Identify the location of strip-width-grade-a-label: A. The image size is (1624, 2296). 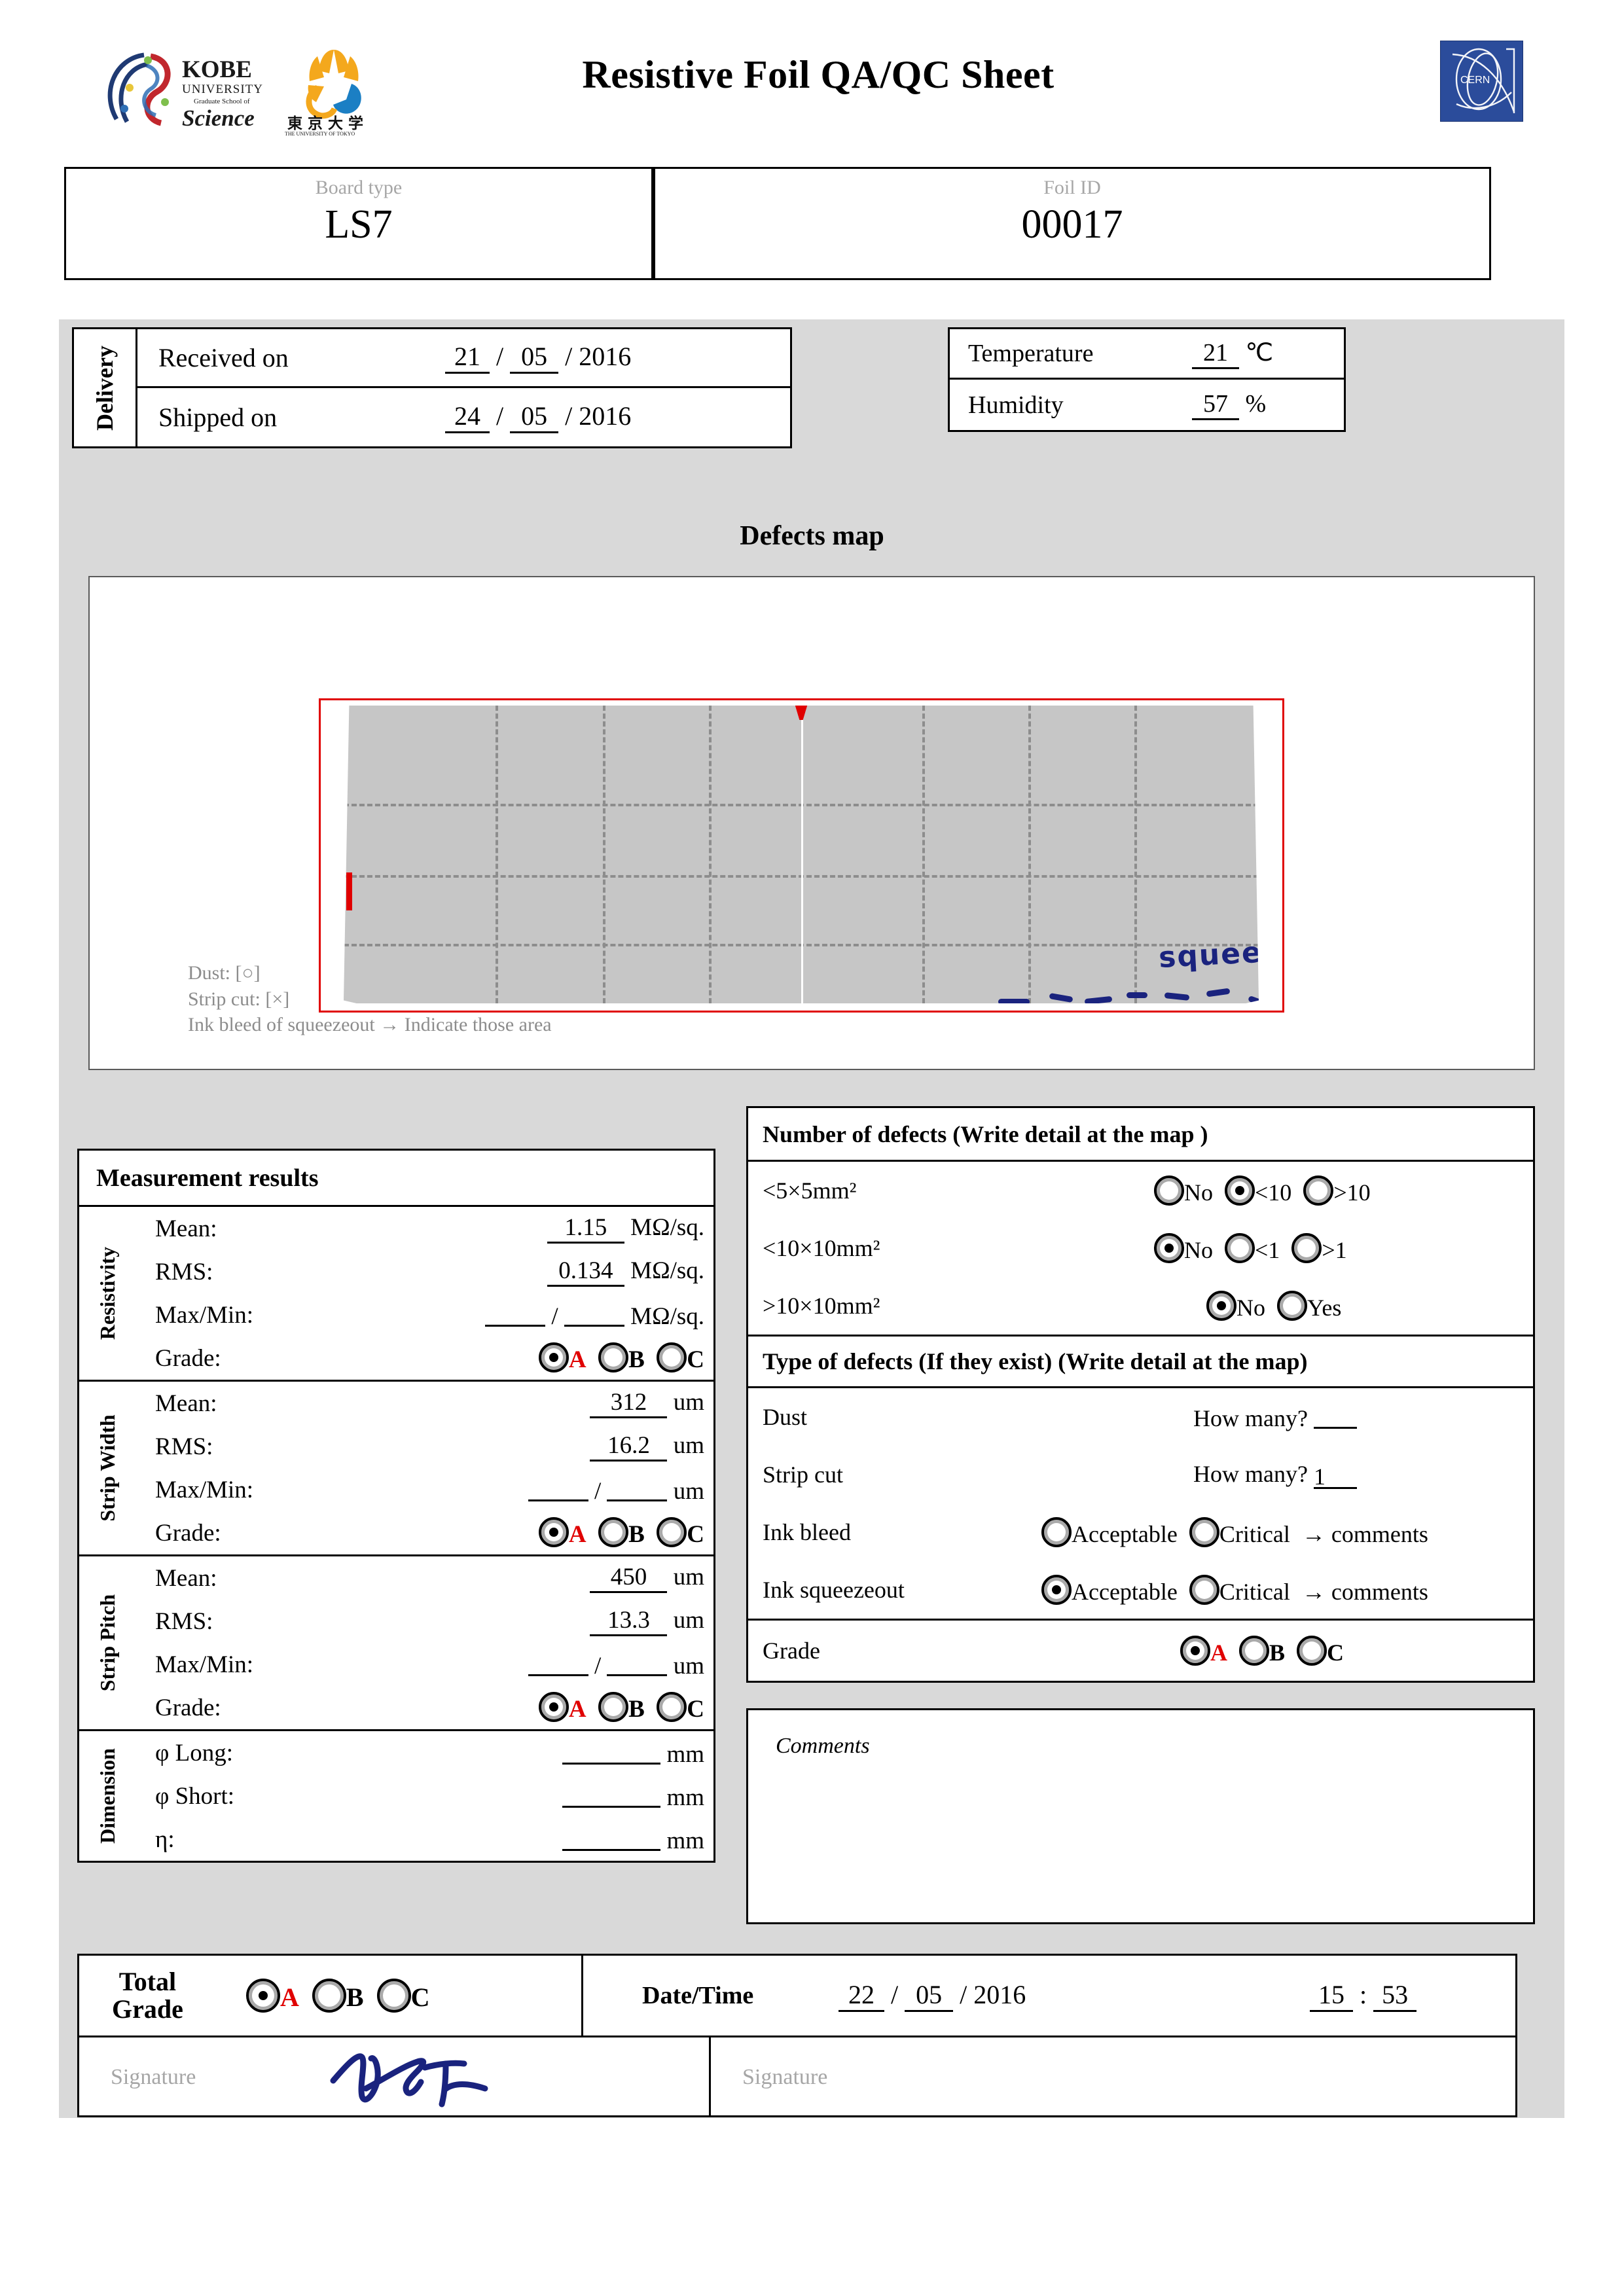
(577, 1534).